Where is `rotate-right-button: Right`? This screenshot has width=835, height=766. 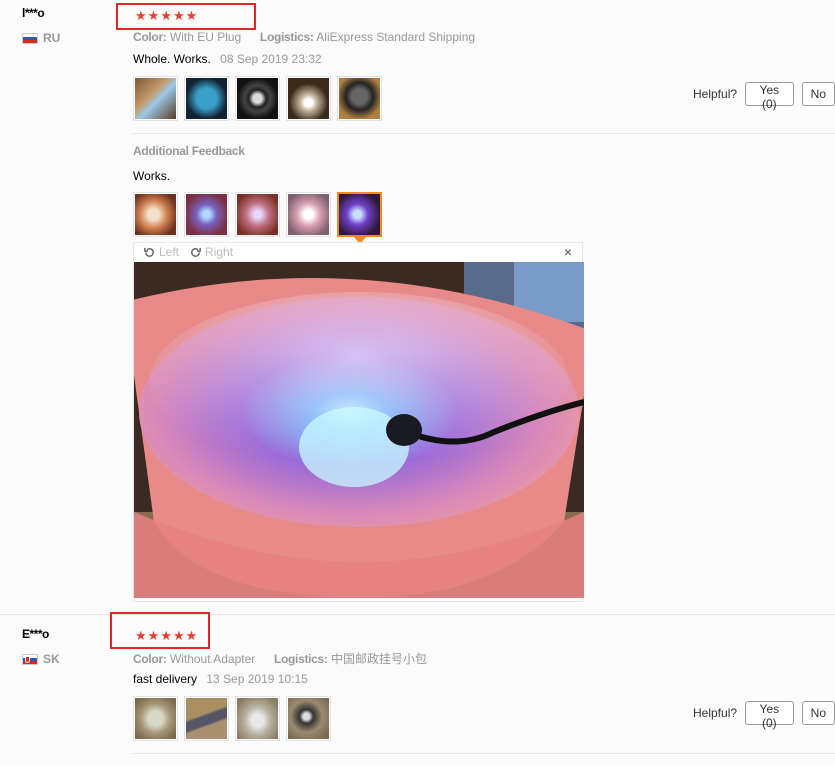 rotate-right-button: Right is located at coordinates (211, 252).